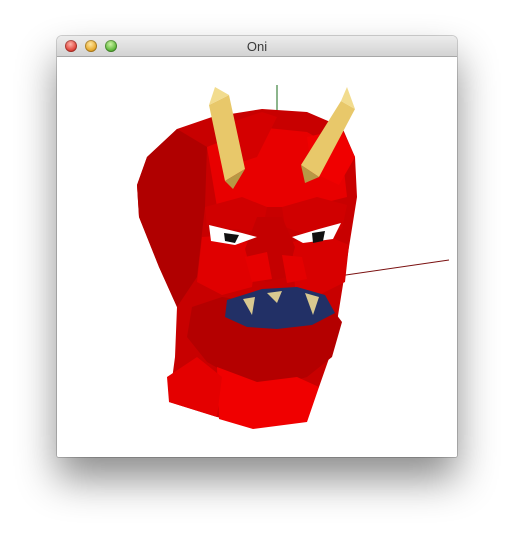 This screenshot has width=514, height=536. I want to click on title-bar: Oni, so click(257, 46).